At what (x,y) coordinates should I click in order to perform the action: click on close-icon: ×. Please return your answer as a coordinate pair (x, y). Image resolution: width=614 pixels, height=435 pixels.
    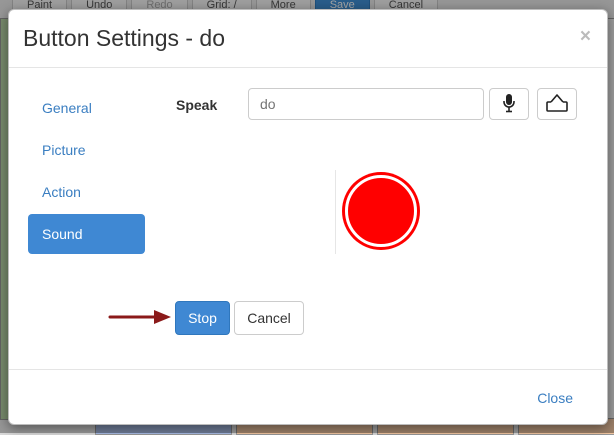
    Looking at the image, I should click on (585, 37).